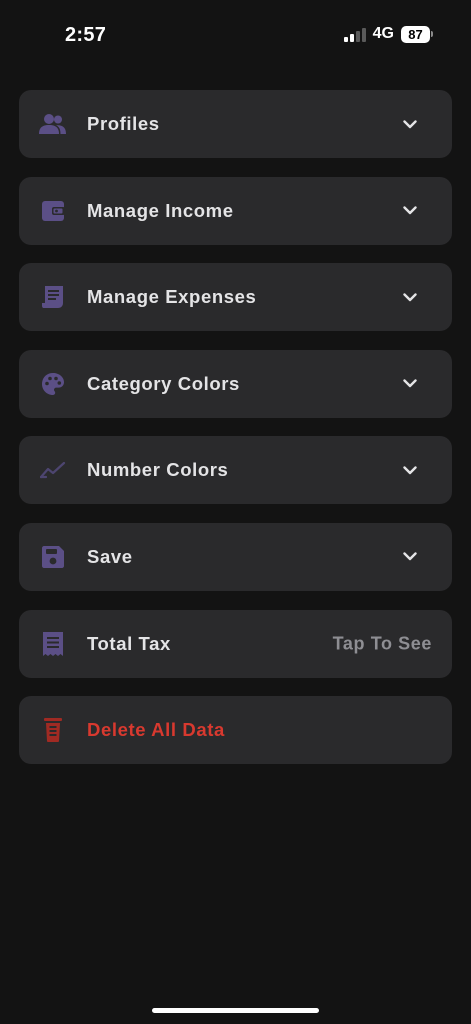 The height and width of the screenshot is (1024, 471). What do you see at coordinates (53, 644) in the screenshot?
I see `tax-receipt-icon` at bounding box center [53, 644].